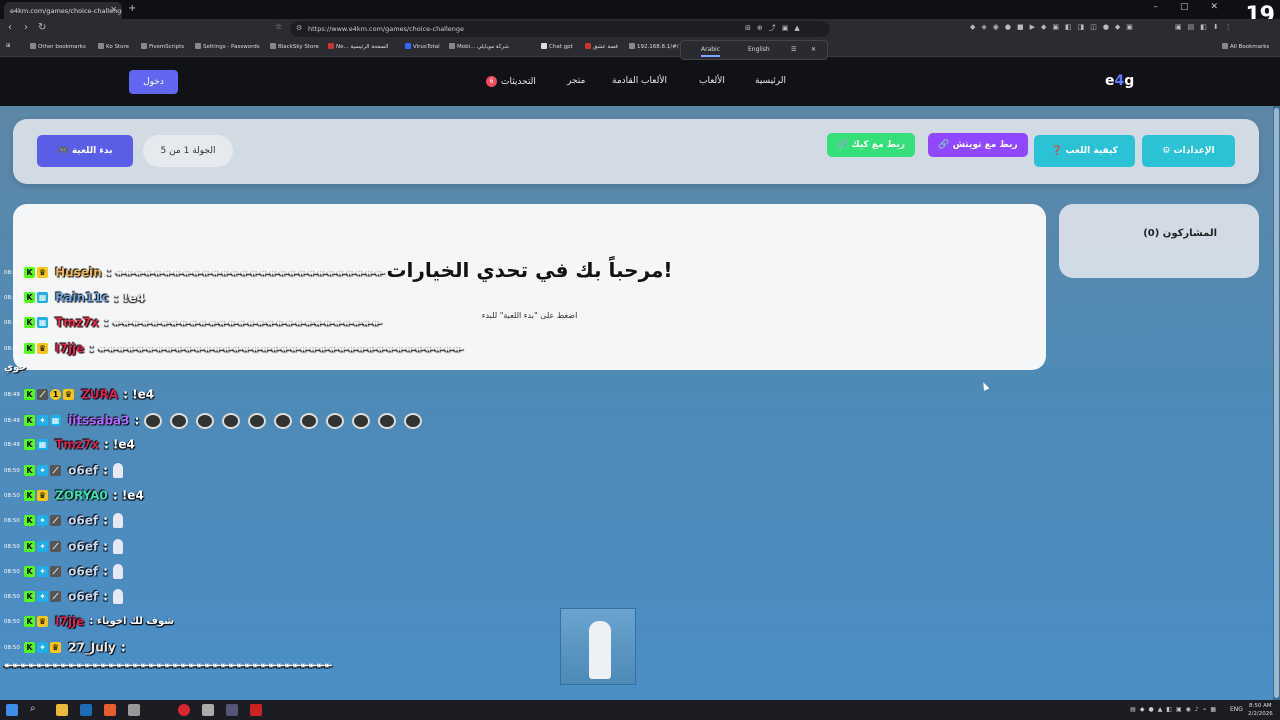  Describe the element at coordinates (198, 46) in the screenshot. I see `gear-icon` at that location.